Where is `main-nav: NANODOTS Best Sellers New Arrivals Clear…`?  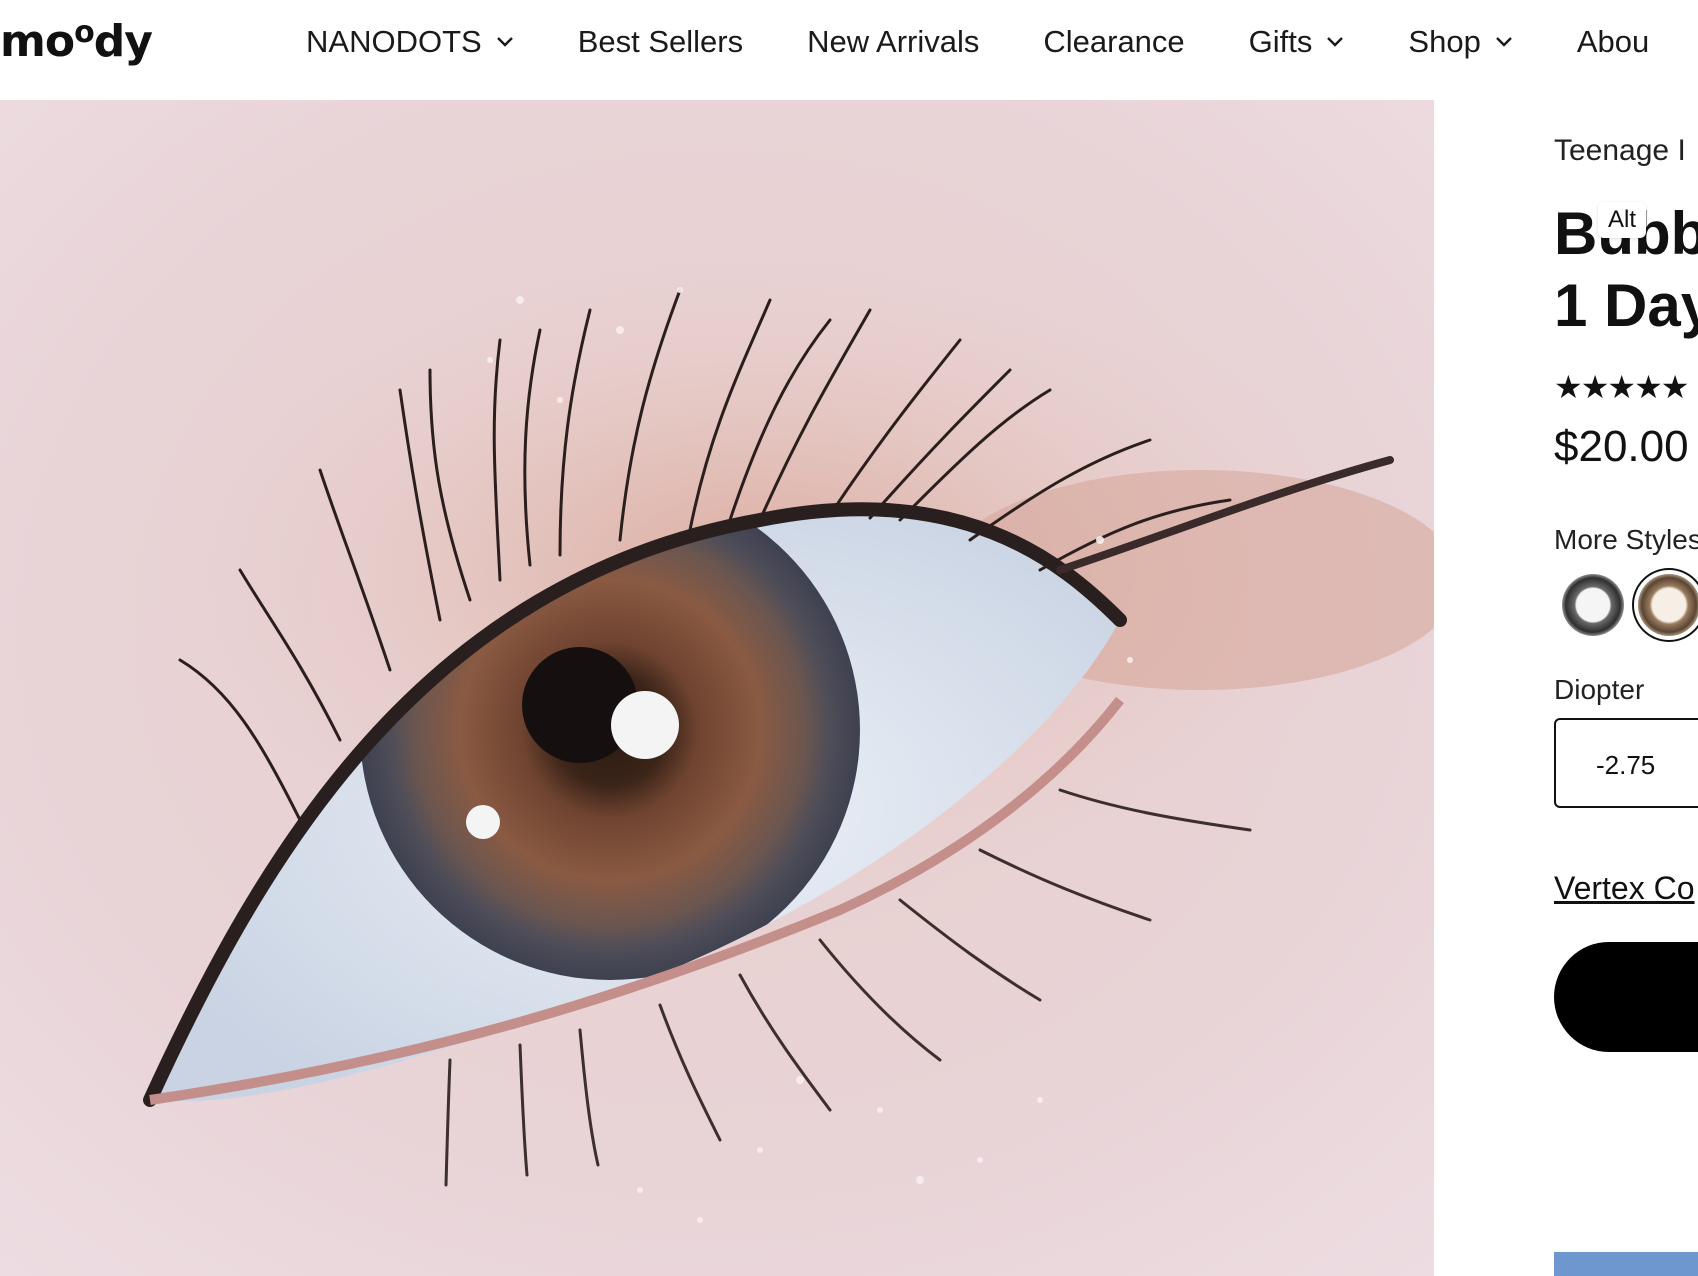
main-nav: NANODOTS Best Sellers New Arrivals Clear… is located at coordinates (1002, 42).